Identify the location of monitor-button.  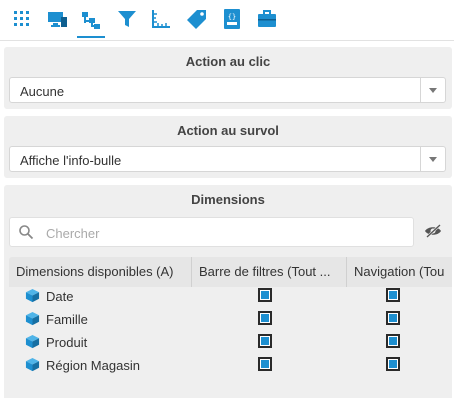
(57, 19).